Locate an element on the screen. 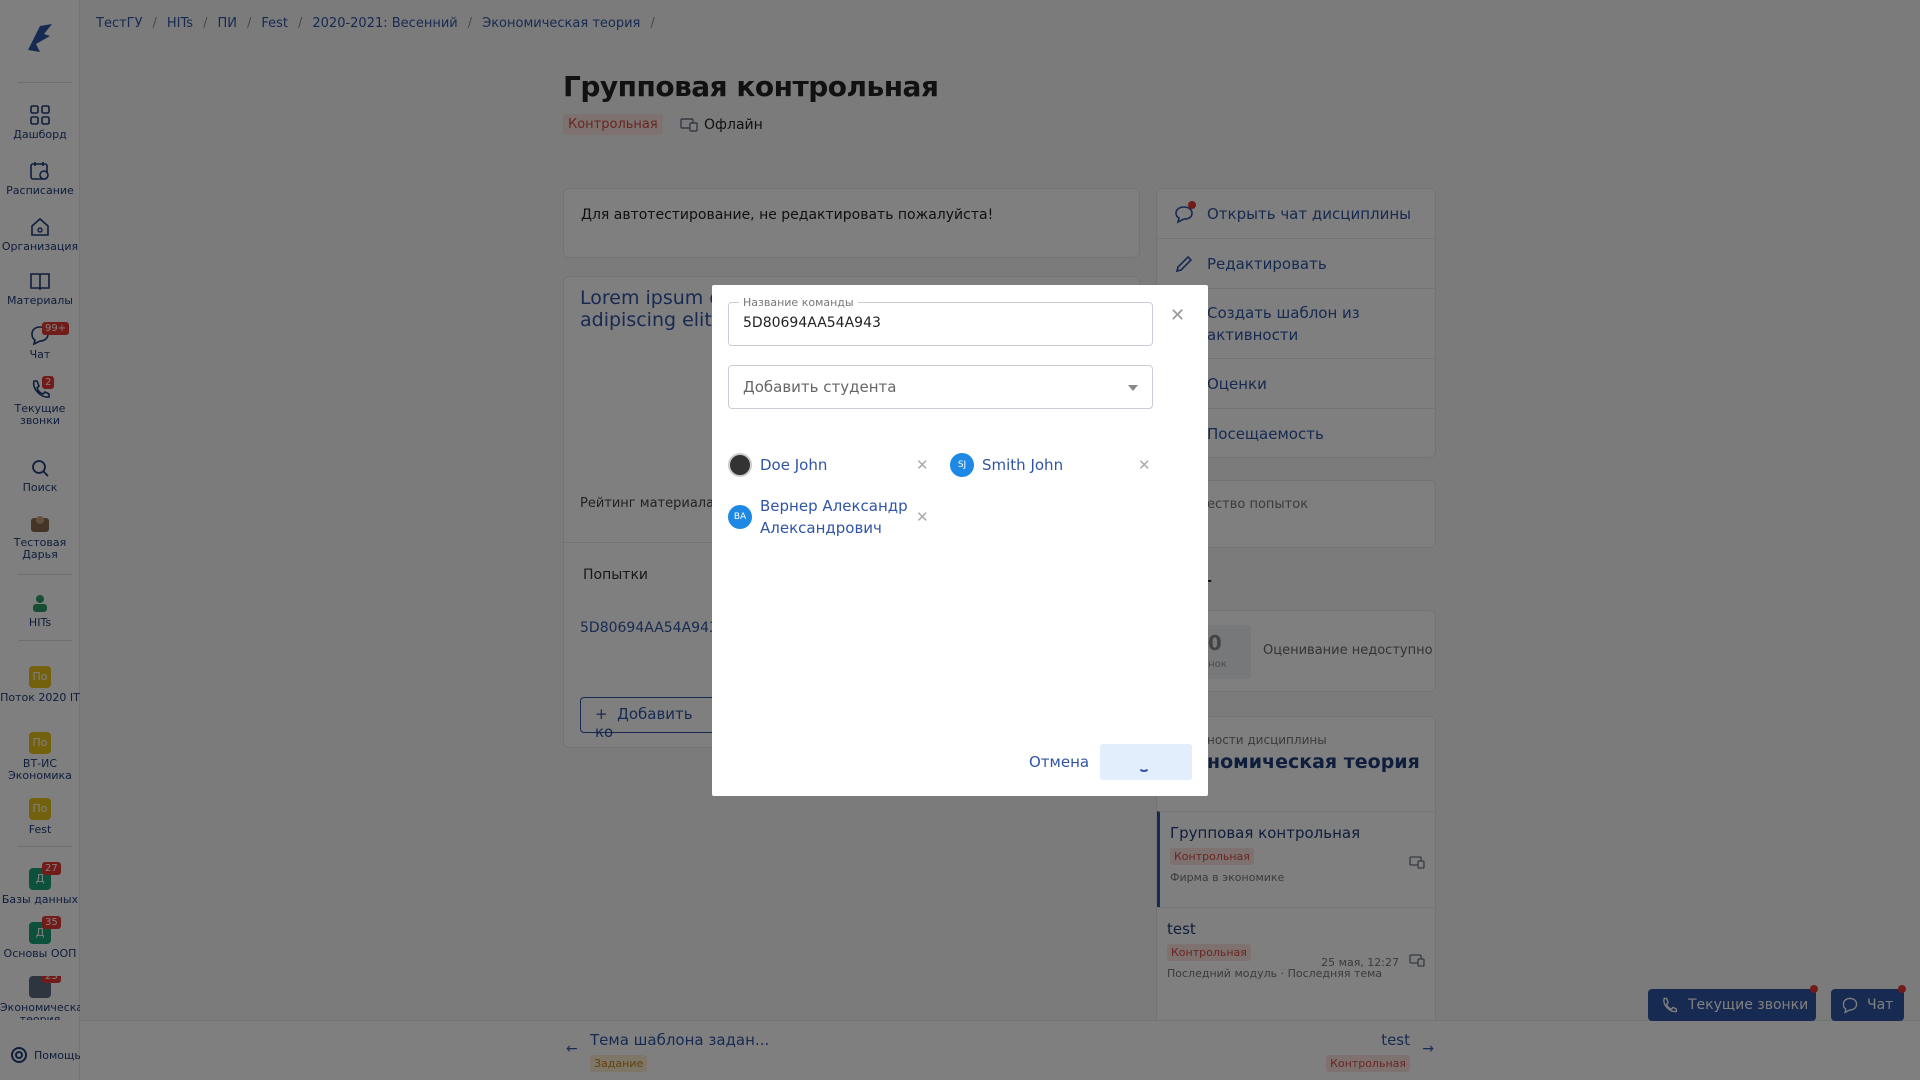  save-button is located at coordinates (1146, 762).